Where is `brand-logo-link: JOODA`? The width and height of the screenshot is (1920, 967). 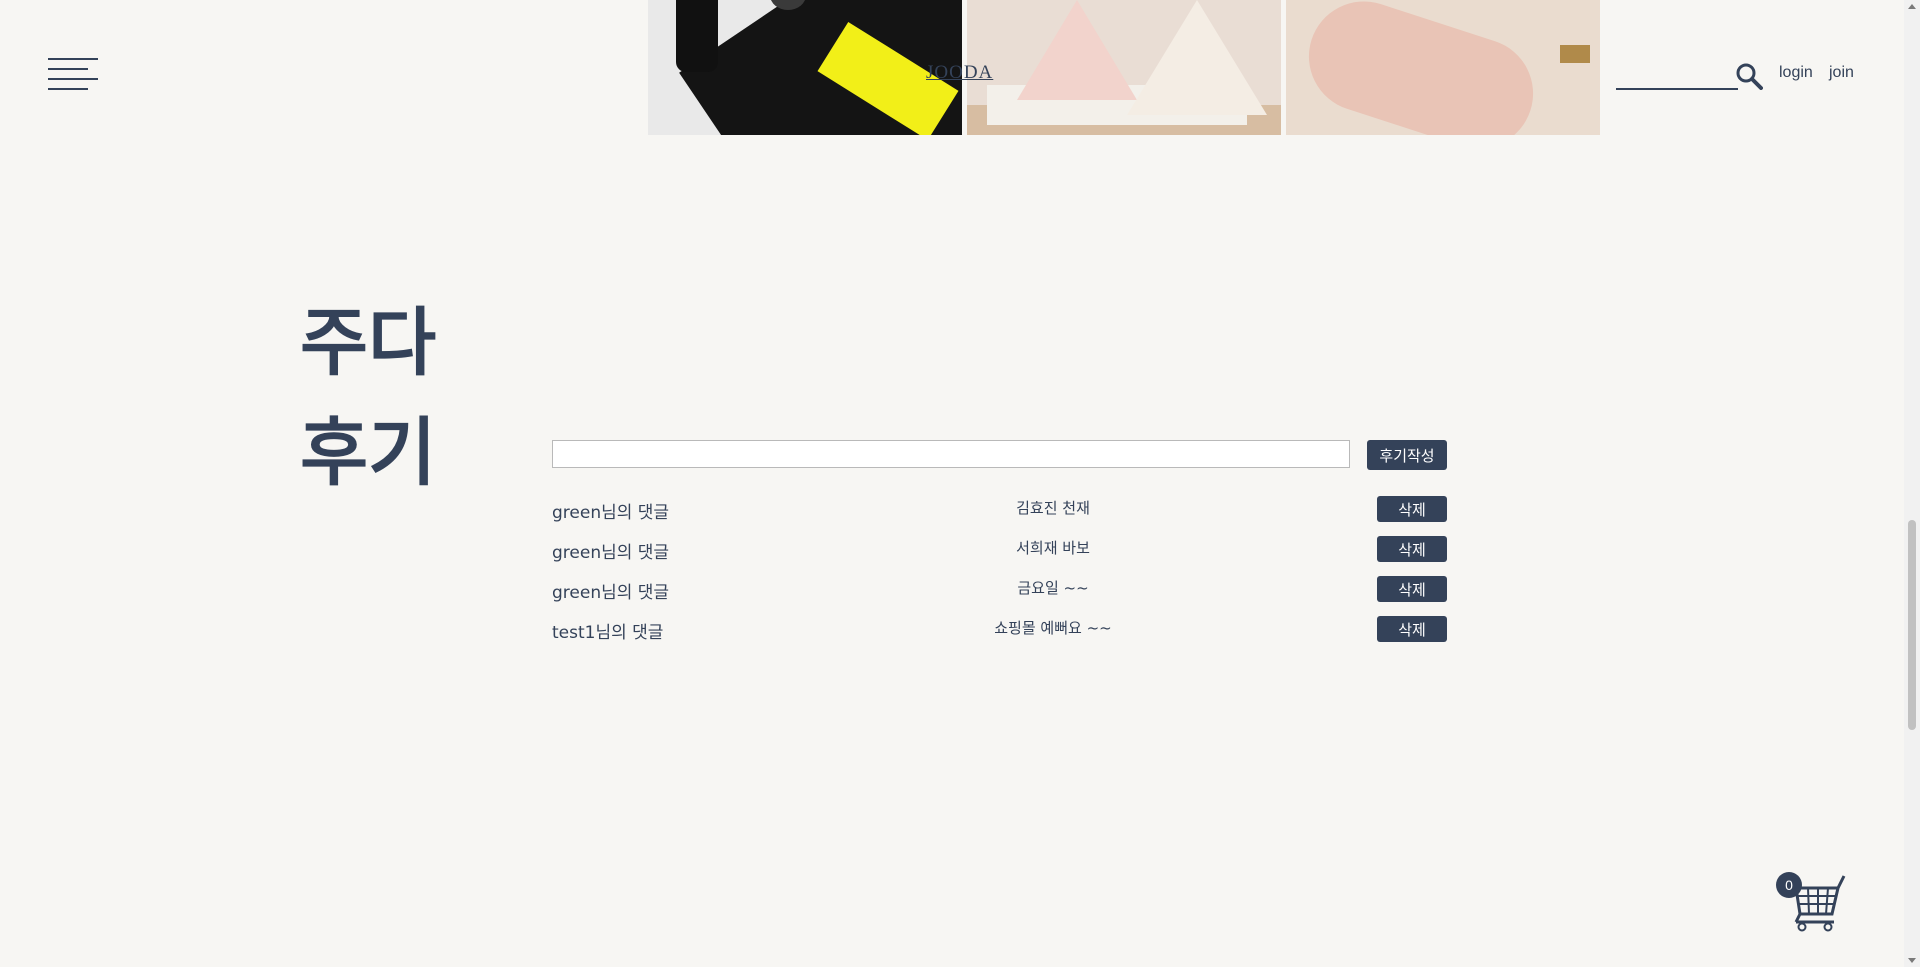
brand-logo-link: JOODA is located at coordinates (959, 73).